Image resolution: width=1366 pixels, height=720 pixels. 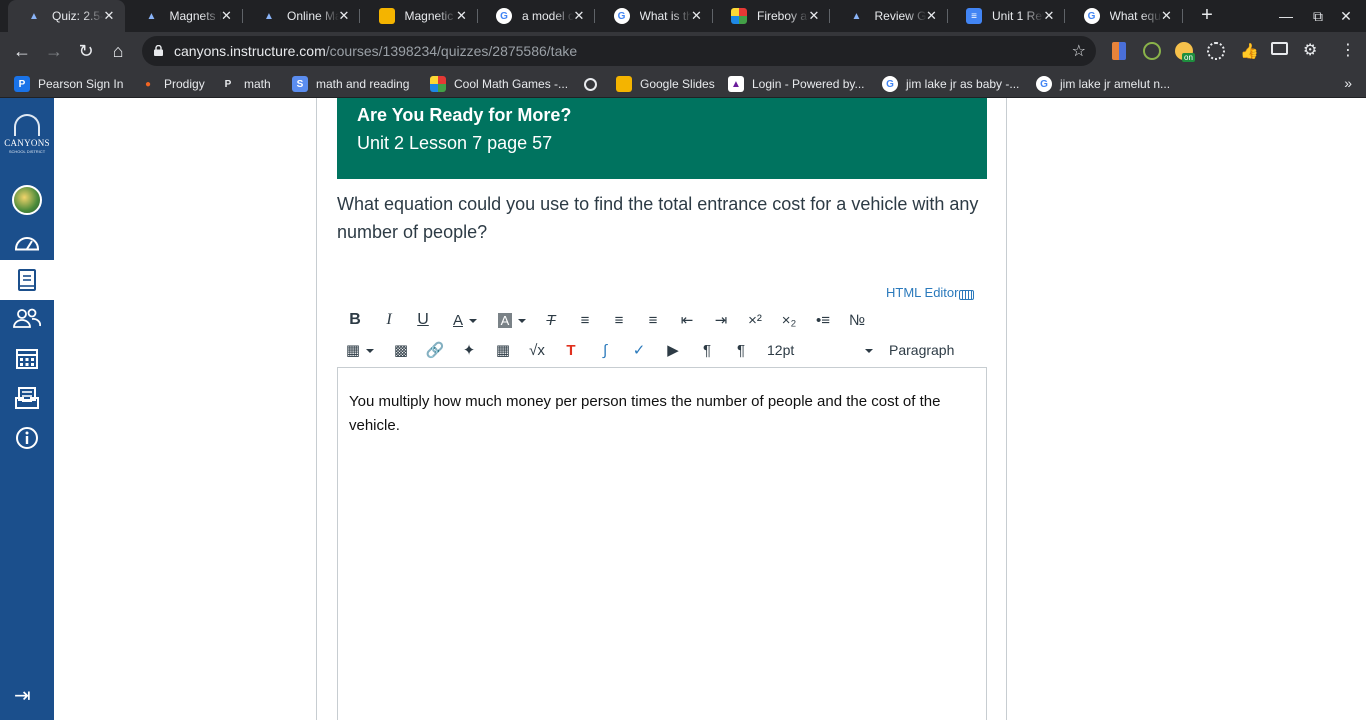 I want to click on browser-tab: G What is th ✕, so click(x=654, y=16).